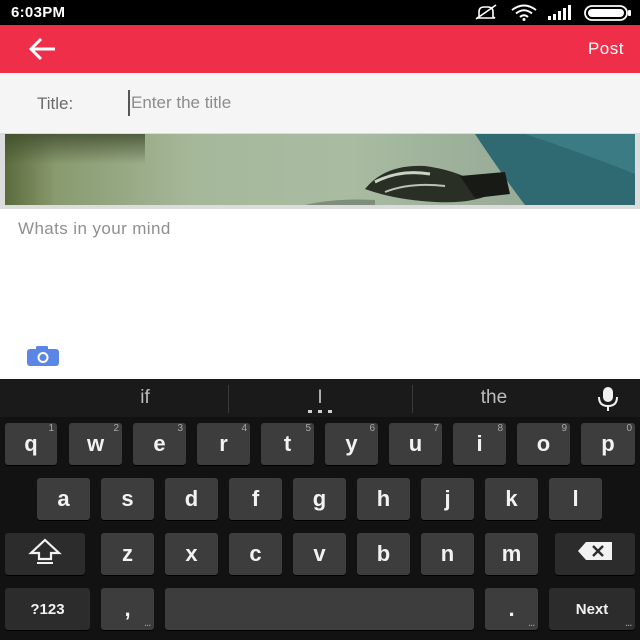 The width and height of the screenshot is (640, 640). I want to click on attached-image, so click(320, 169).